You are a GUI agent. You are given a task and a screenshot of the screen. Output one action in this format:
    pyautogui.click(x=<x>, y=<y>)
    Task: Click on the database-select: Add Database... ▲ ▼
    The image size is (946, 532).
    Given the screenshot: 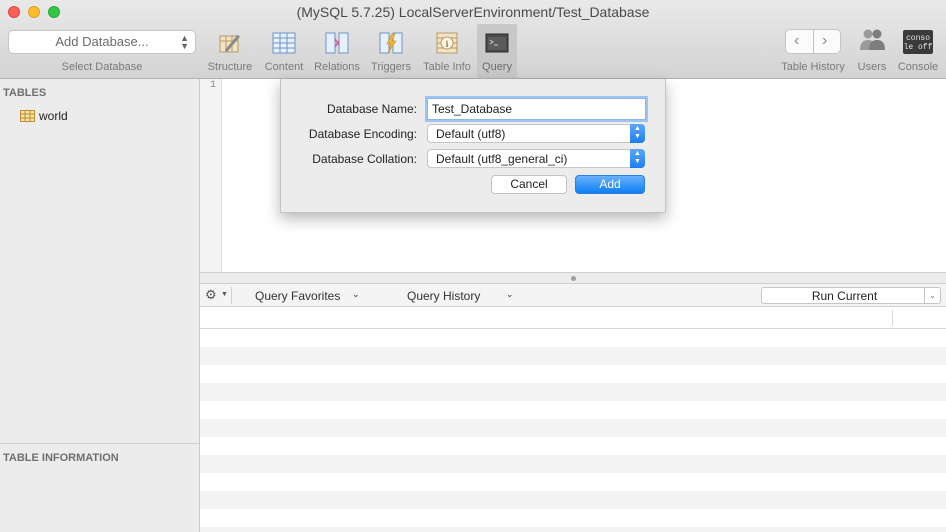 What is the action you would take?
    pyautogui.click(x=102, y=42)
    